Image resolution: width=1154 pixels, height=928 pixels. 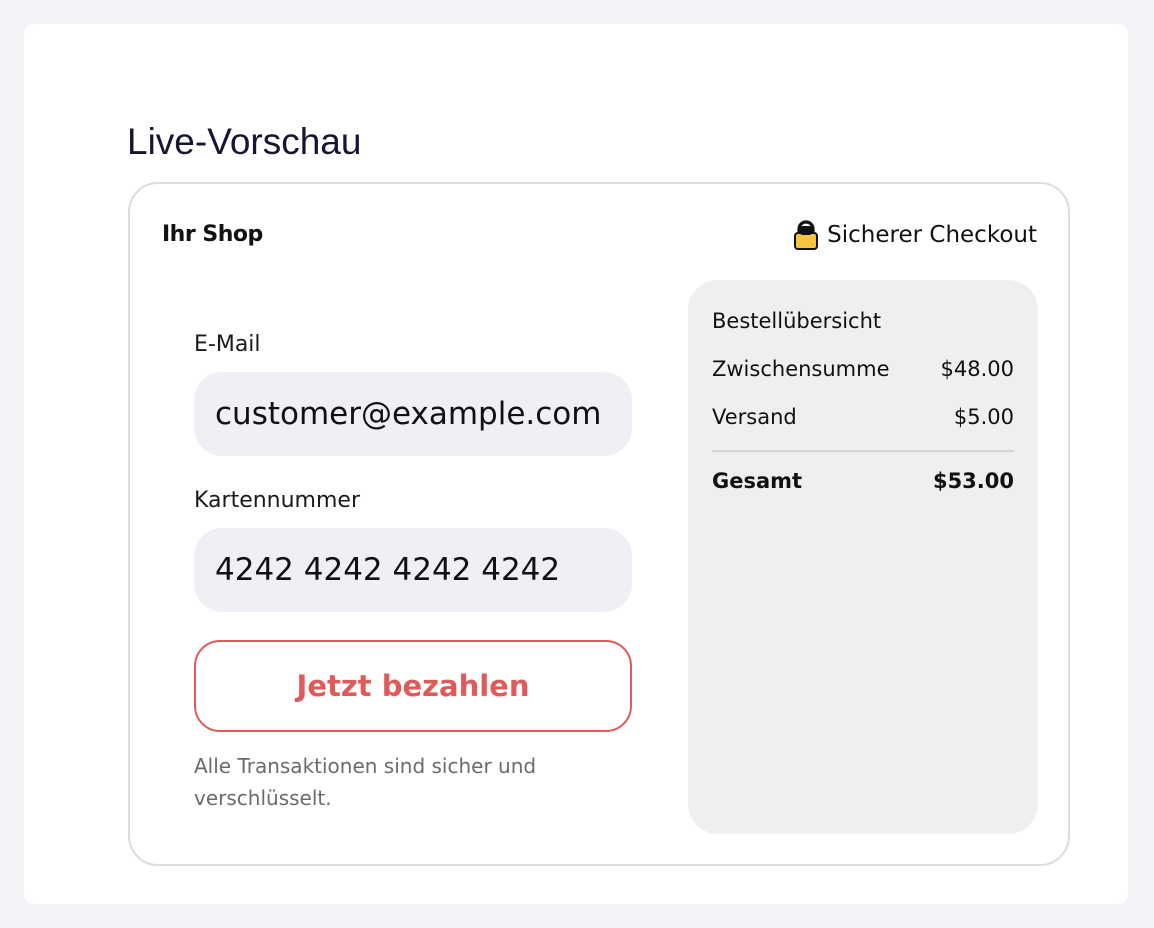 What do you see at coordinates (977, 369) in the screenshot?
I see `subtotal-value: $48.00` at bounding box center [977, 369].